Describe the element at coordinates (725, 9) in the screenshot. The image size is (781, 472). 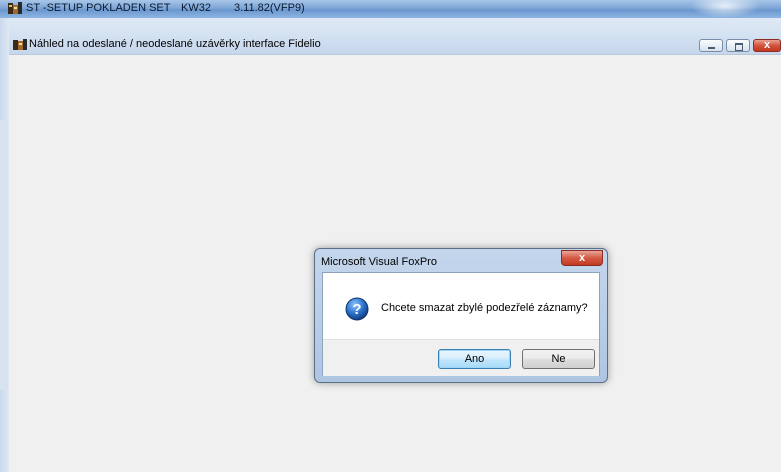
I see `titlebar-glow` at that location.